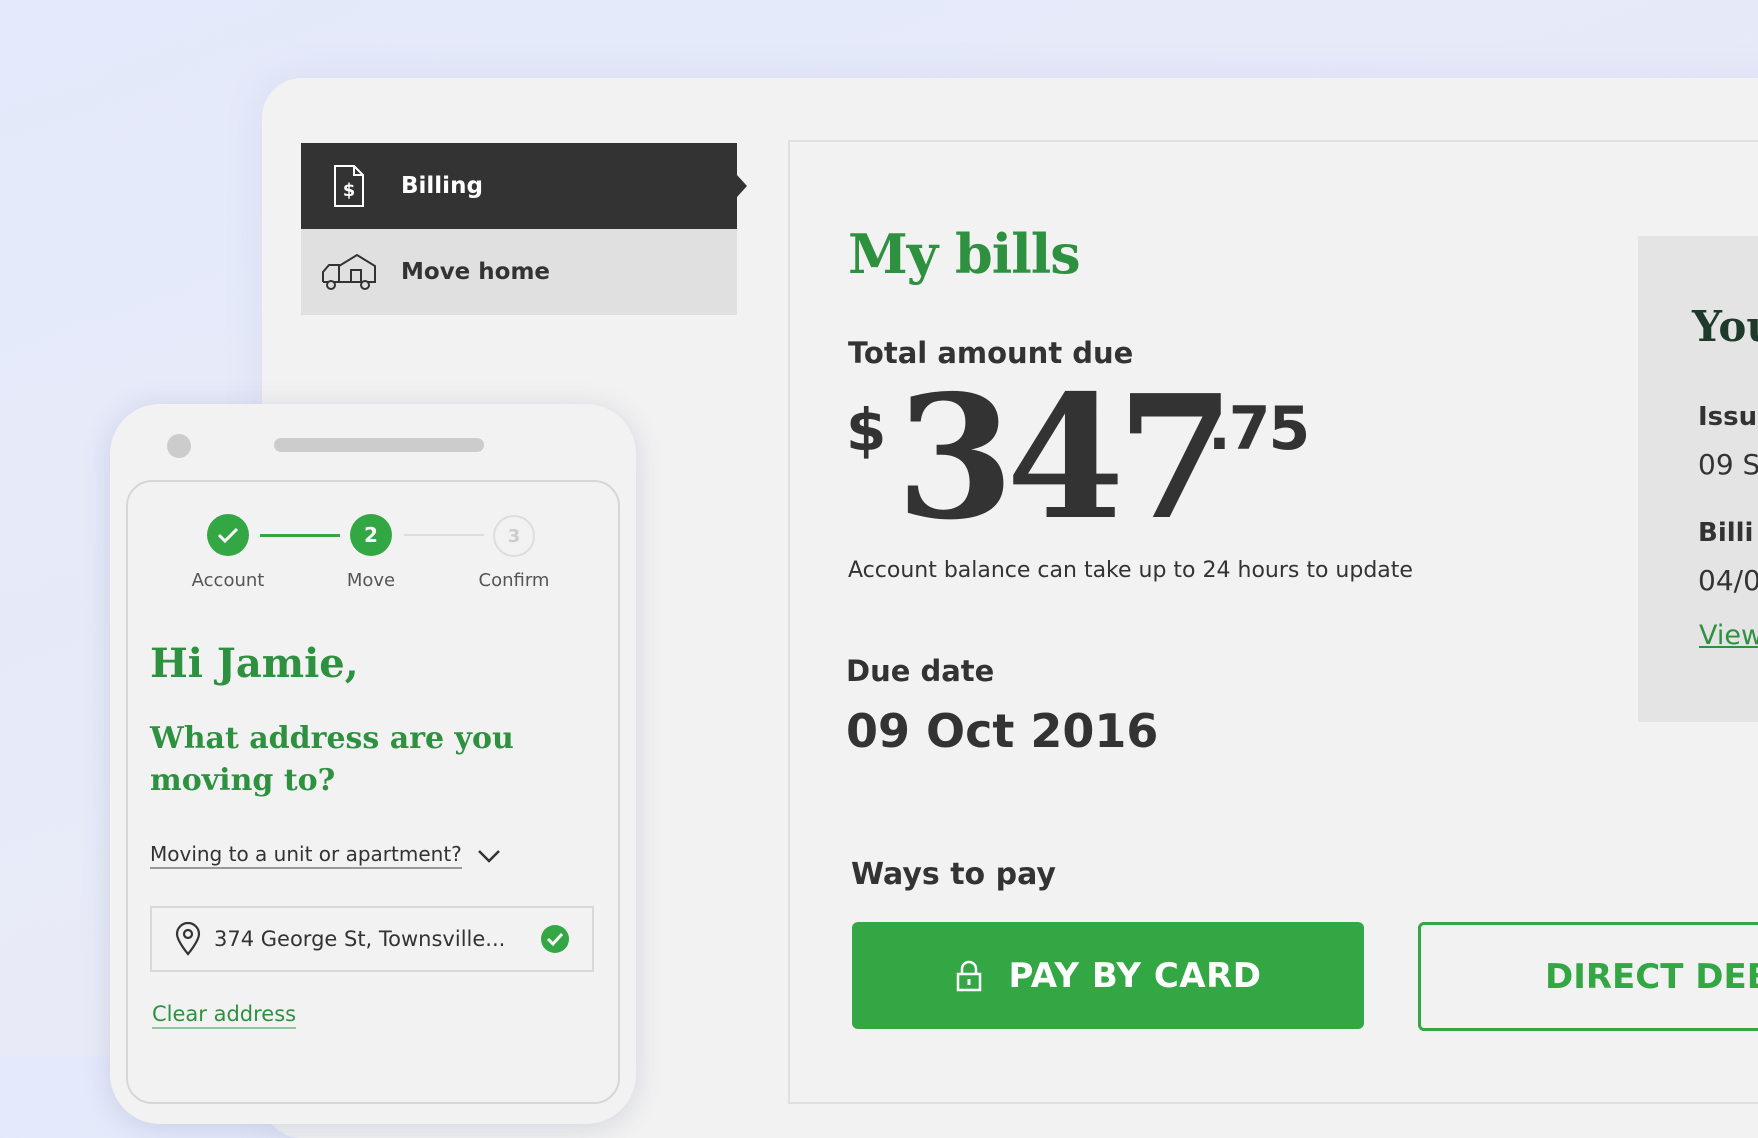  I want to click on sidebar-nav: $ Billing Move home, so click(524, 229).